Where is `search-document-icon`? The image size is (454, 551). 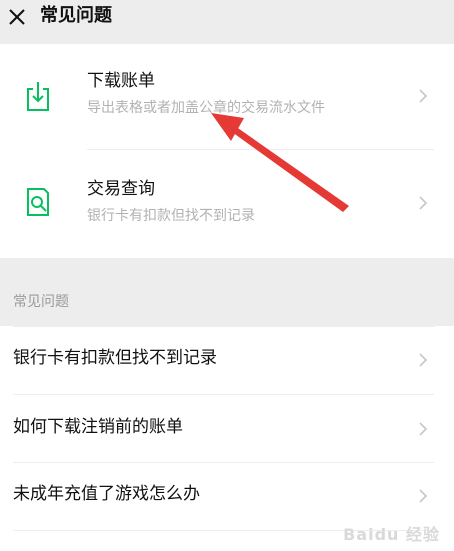 search-document-icon is located at coordinates (38, 202).